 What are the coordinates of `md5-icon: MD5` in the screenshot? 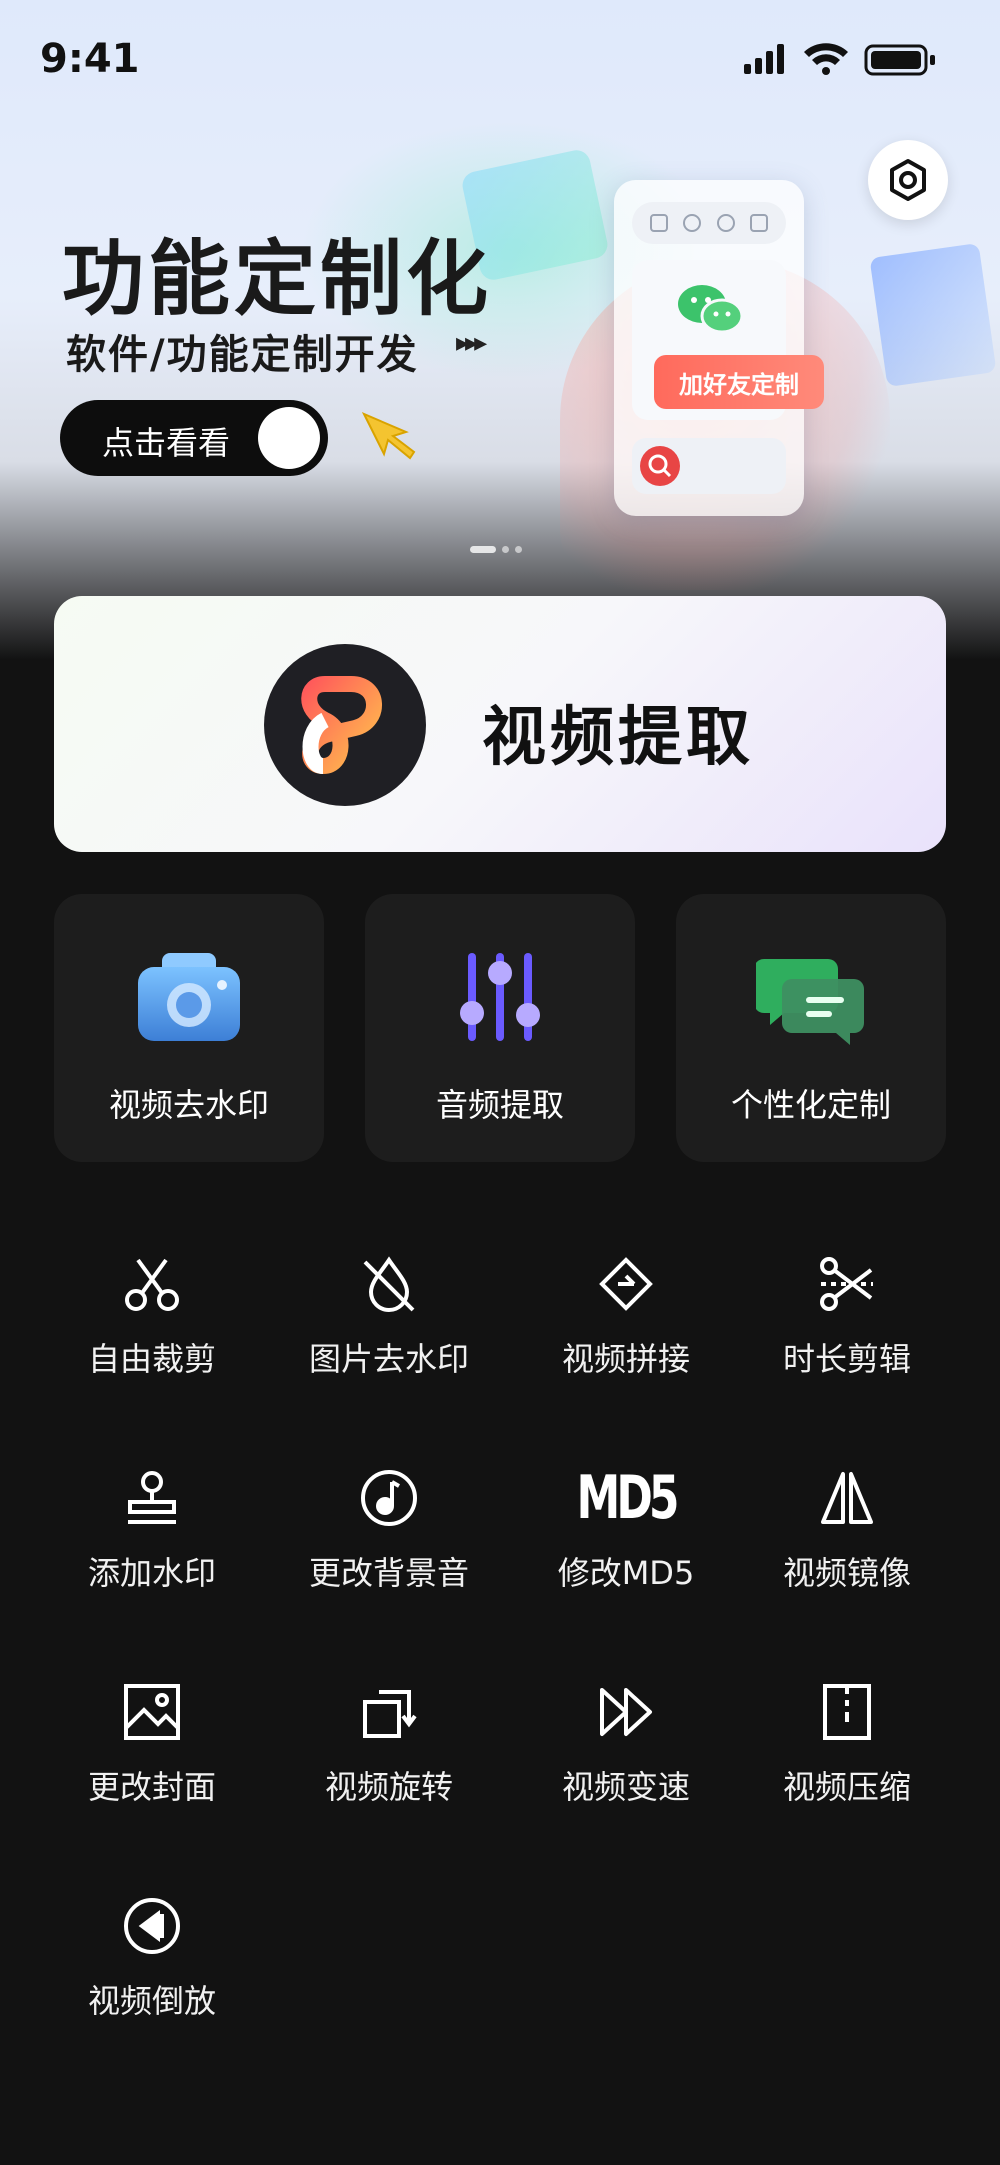 It's located at (628, 1498).